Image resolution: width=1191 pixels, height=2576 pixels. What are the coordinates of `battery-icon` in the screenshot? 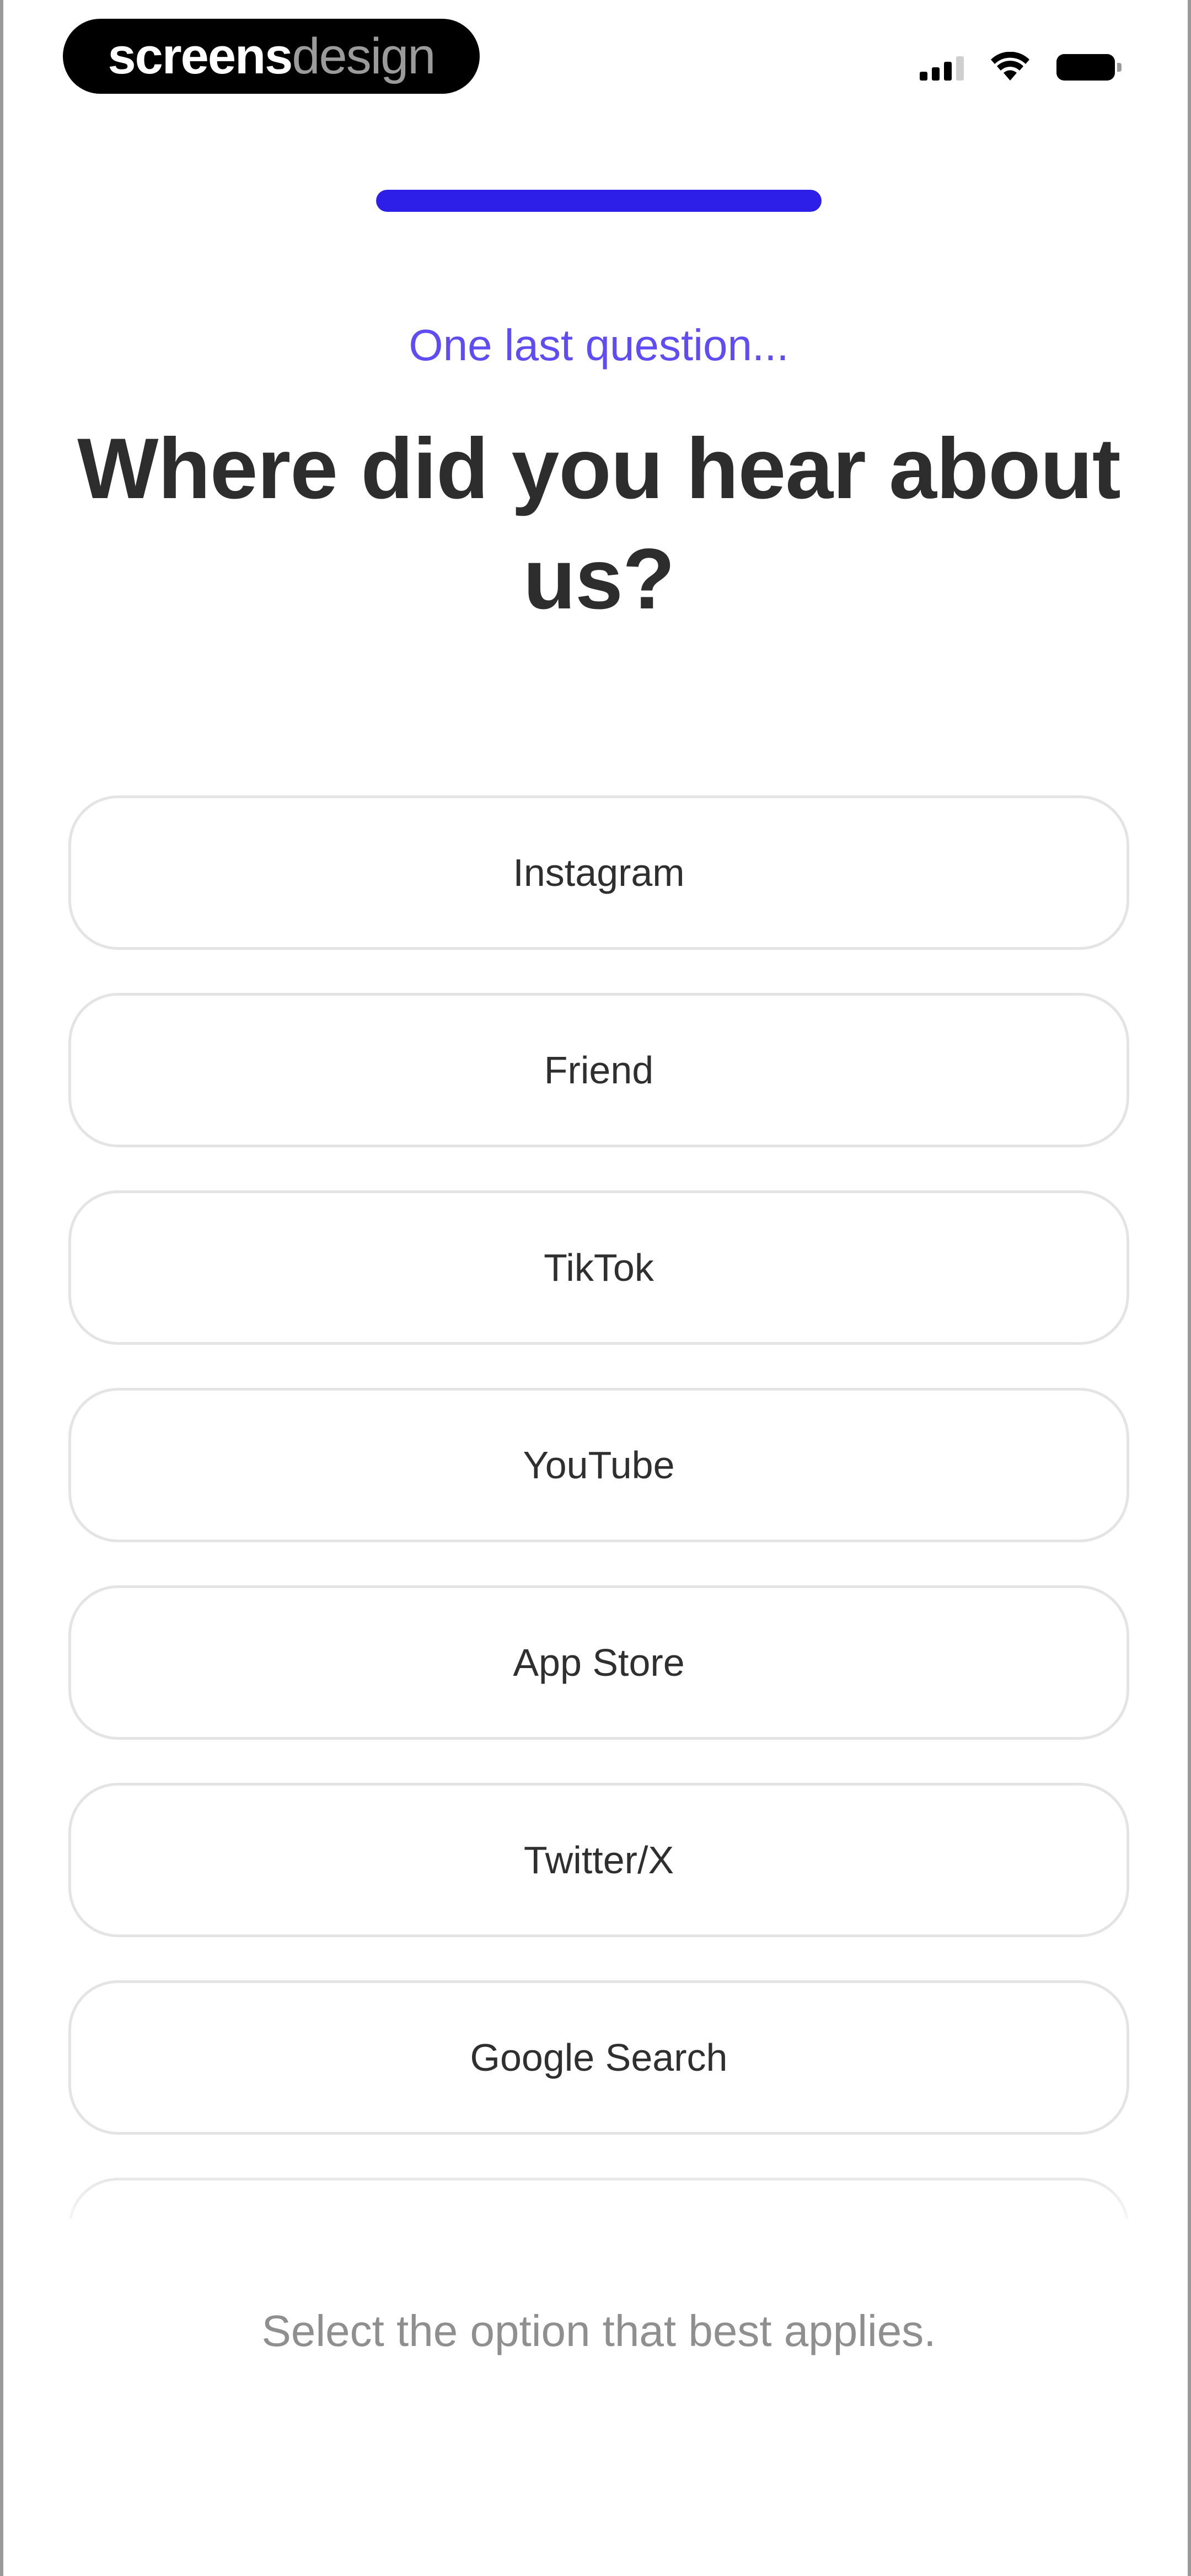 It's located at (1089, 67).